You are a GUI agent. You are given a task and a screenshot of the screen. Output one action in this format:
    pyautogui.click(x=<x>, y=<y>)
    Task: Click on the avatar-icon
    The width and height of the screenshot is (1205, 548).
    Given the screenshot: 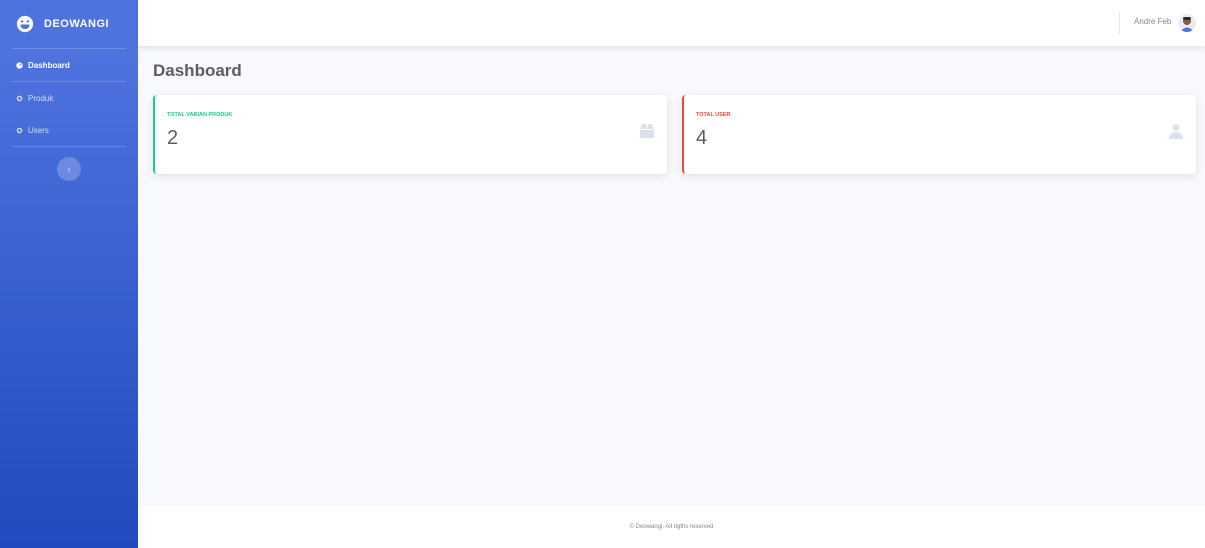 What is the action you would take?
    pyautogui.click(x=1187, y=24)
    